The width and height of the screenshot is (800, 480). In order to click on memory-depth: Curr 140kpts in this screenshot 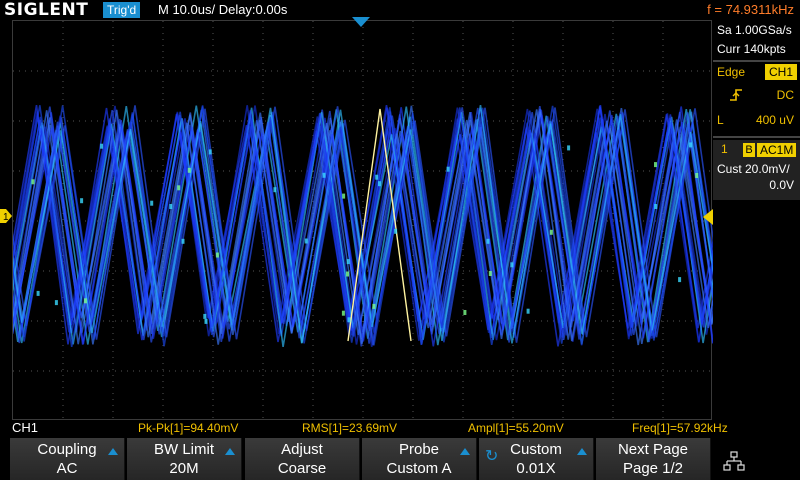, I will do `click(751, 49)`.